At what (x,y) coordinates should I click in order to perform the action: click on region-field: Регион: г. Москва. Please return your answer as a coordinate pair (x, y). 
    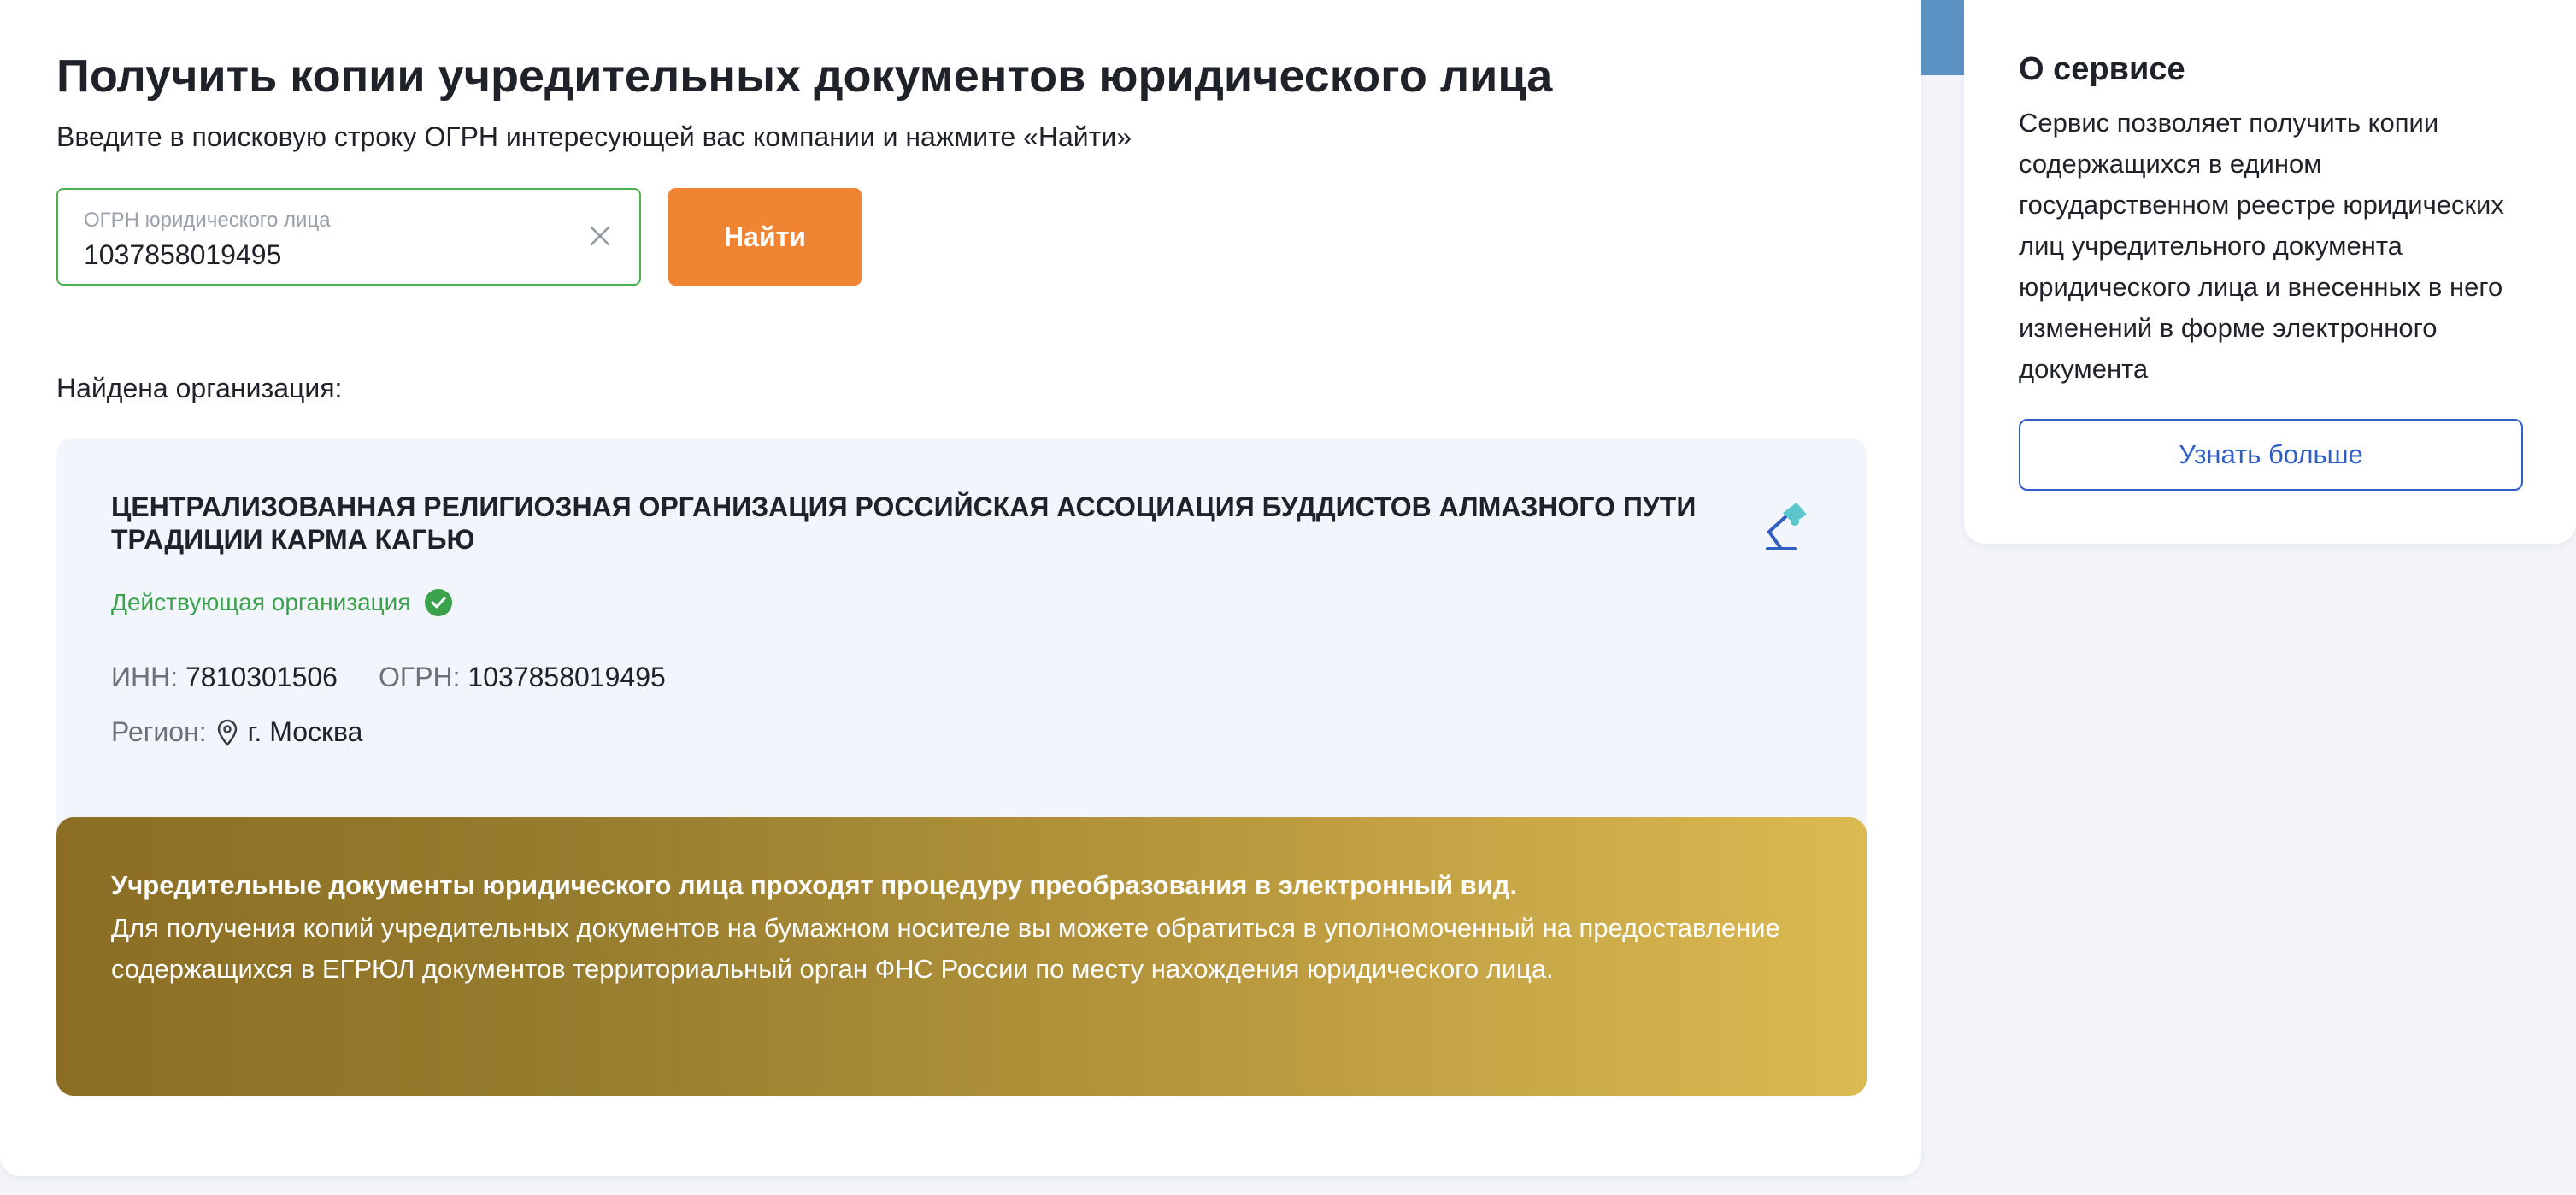
    Looking at the image, I should click on (236, 732).